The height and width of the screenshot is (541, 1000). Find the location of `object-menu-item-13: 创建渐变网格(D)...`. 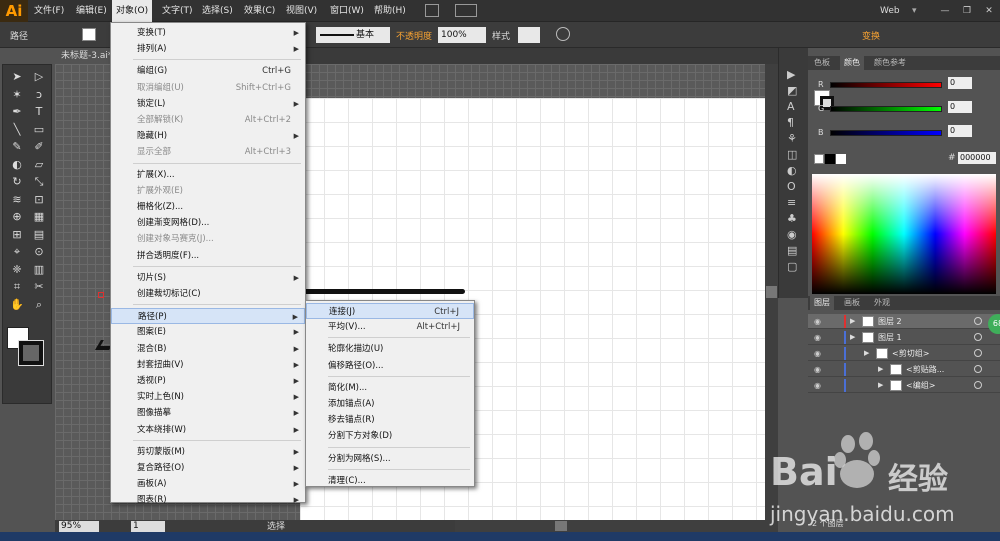

object-menu-item-13: 创建渐变网格(D)... is located at coordinates (208, 223).